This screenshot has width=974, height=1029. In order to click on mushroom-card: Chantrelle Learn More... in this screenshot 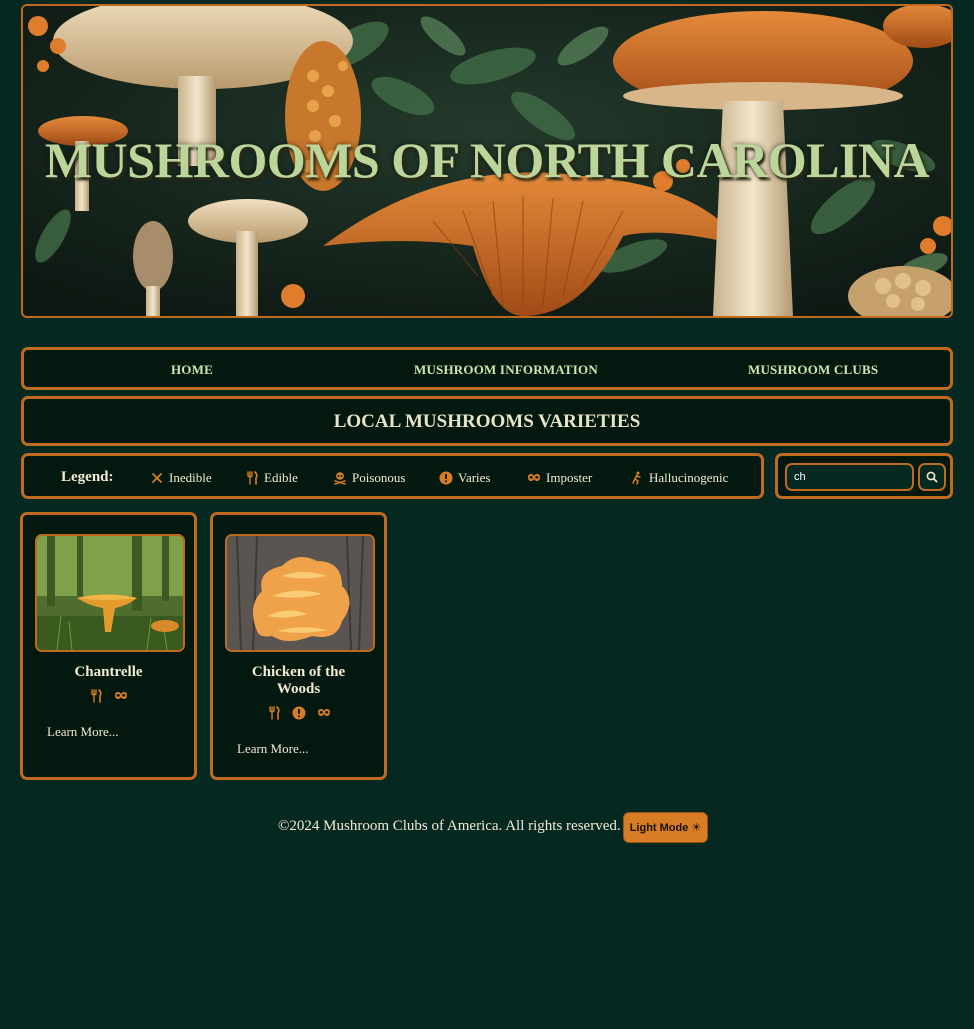, I will do `click(108, 646)`.